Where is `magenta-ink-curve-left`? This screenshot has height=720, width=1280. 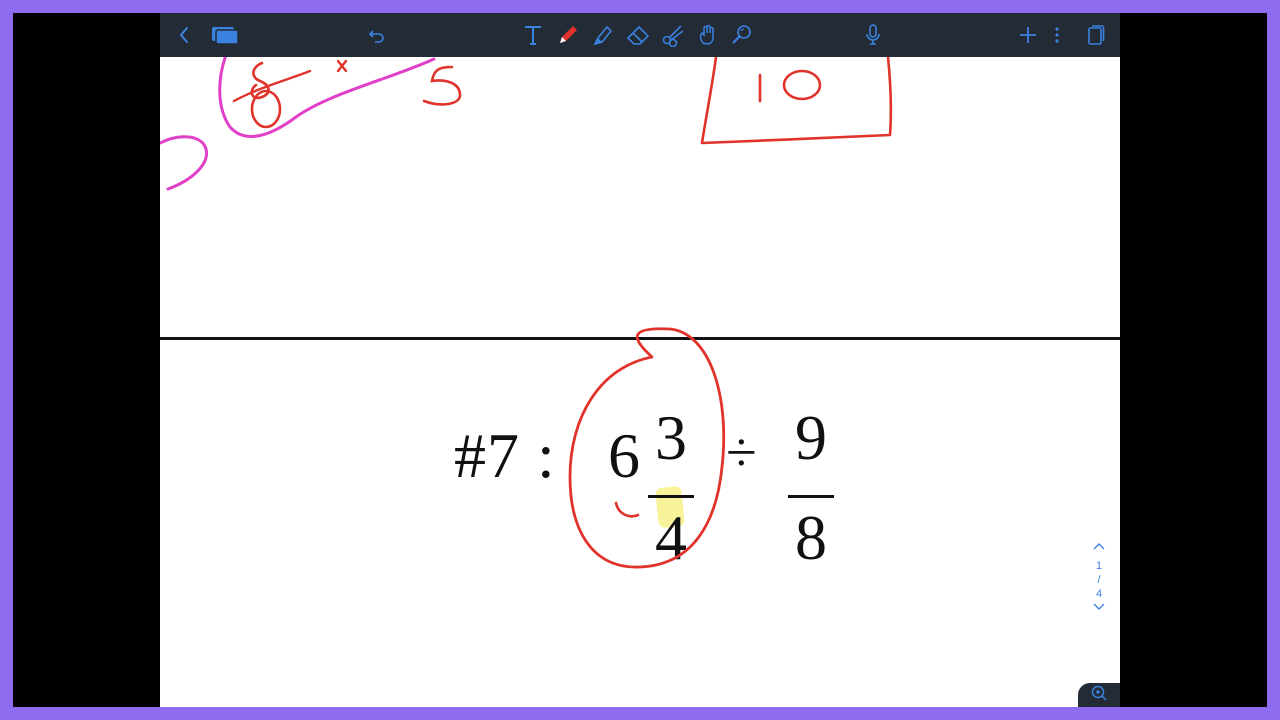 magenta-ink-curve-left is located at coordinates (184, 163).